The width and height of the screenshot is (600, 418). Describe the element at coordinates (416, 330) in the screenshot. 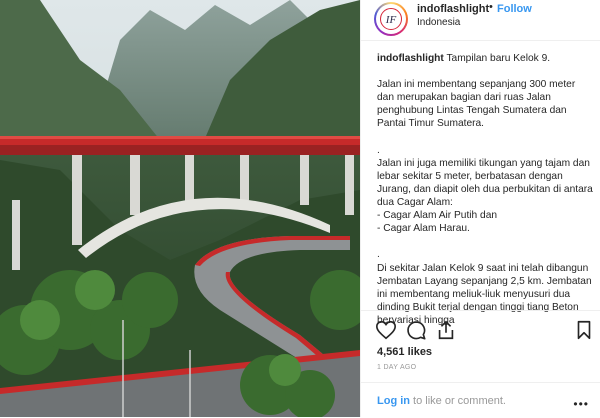

I see `comment-icon` at that location.